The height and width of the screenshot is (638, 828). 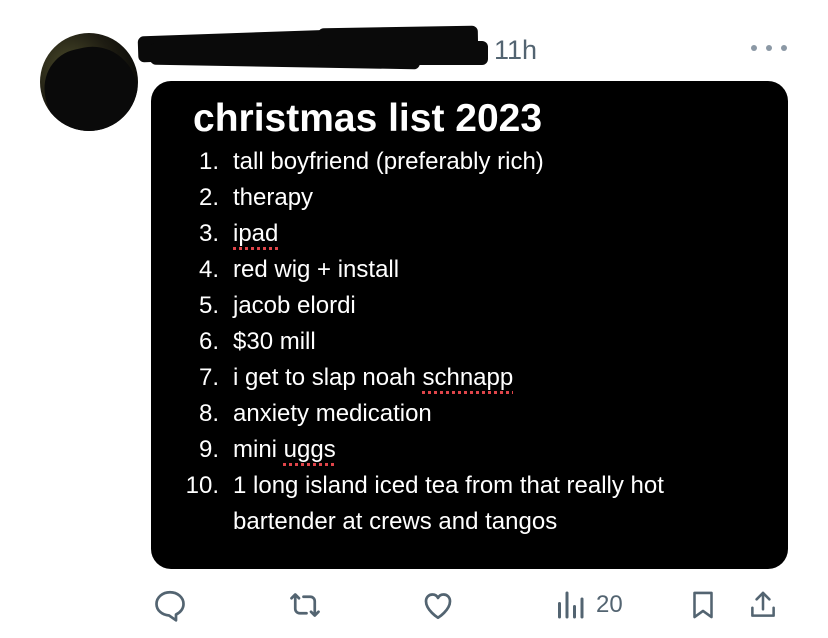 I want to click on list-item: 7. i get to slap noah schnapp, so click(x=432, y=378).